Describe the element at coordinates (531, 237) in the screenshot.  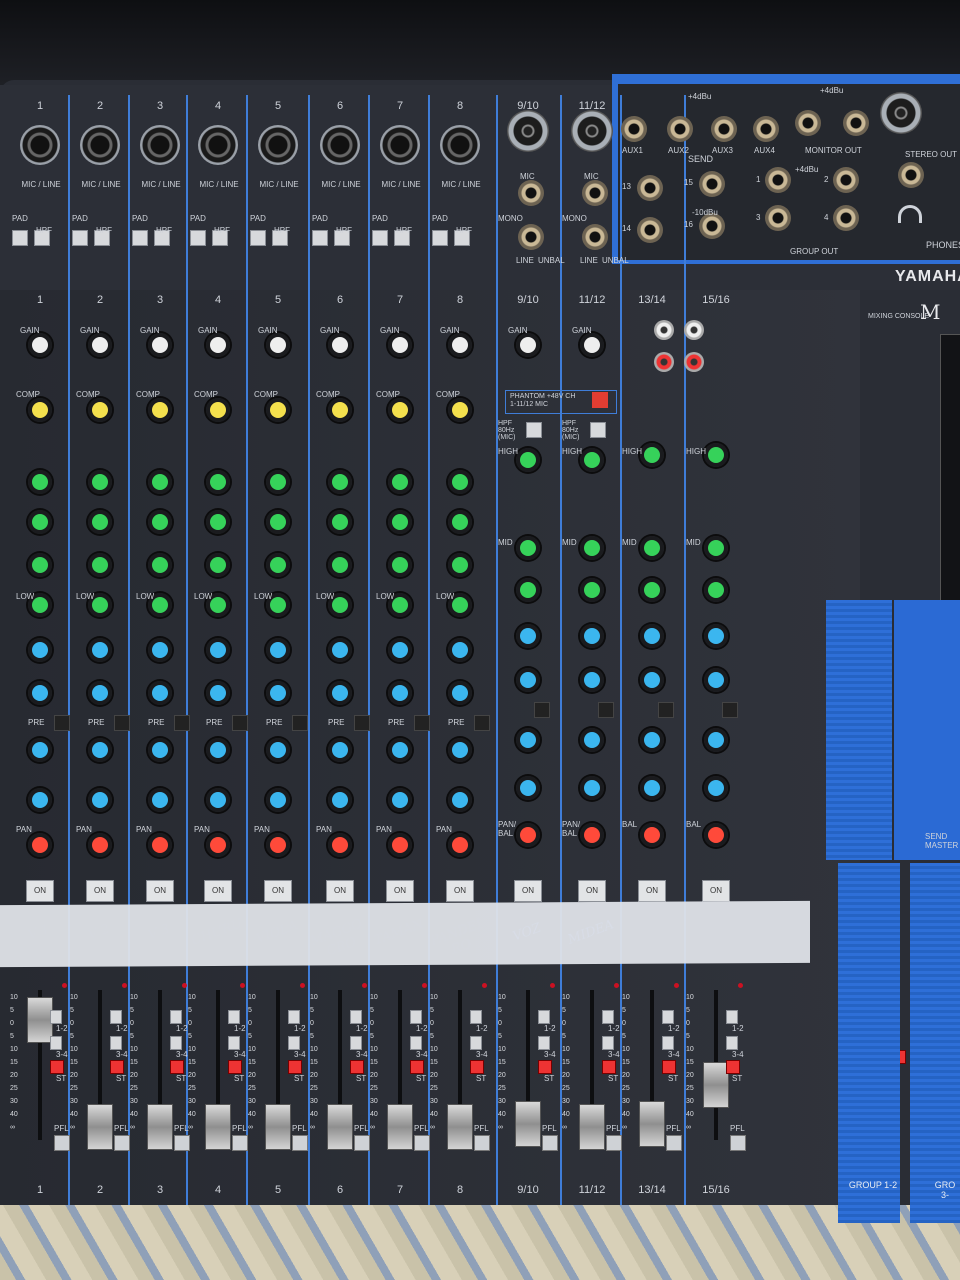
I see `line-jack-r` at that location.